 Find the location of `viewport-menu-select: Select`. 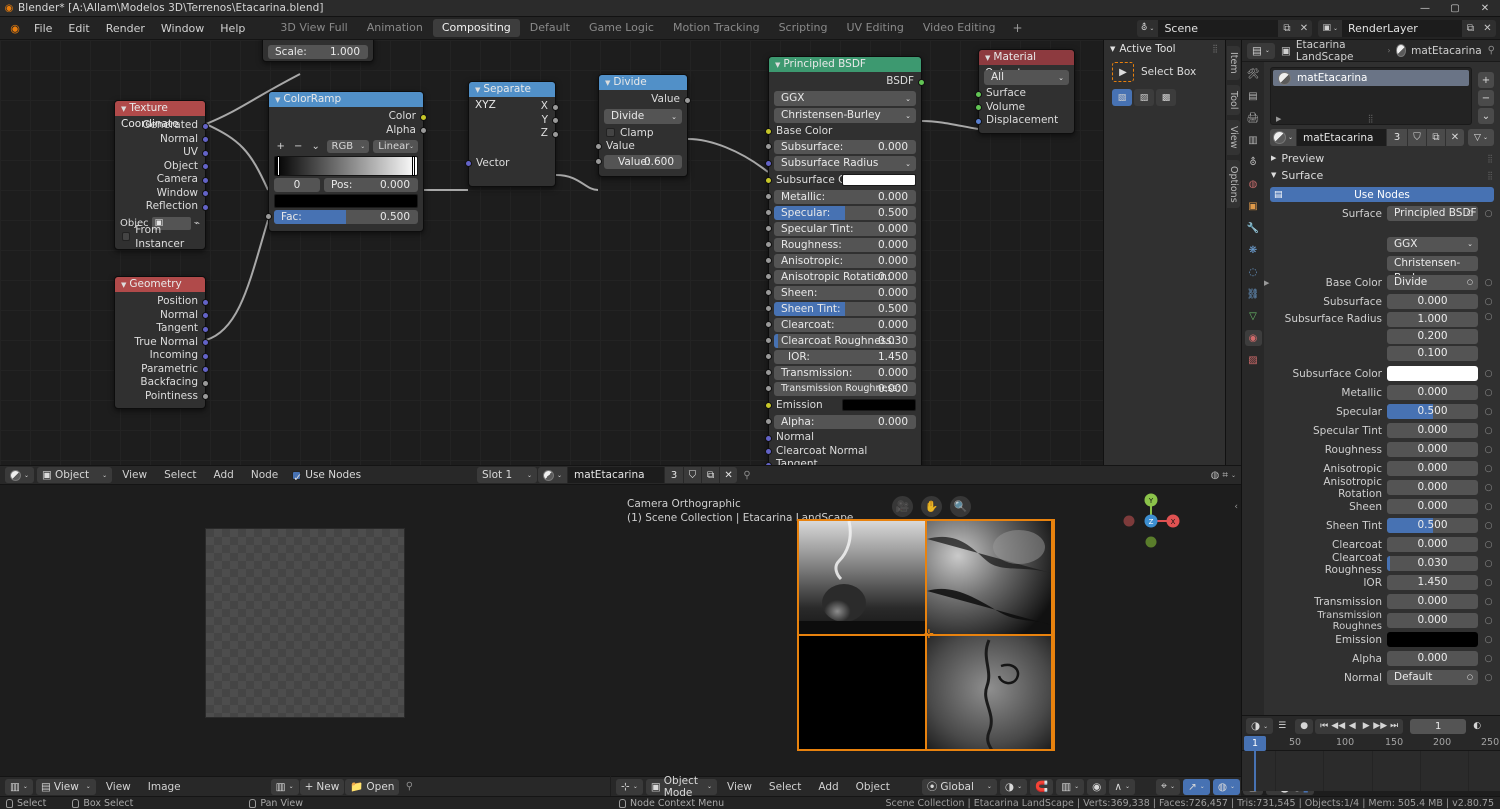

viewport-menu-select: Select is located at coordinates (785, 787).